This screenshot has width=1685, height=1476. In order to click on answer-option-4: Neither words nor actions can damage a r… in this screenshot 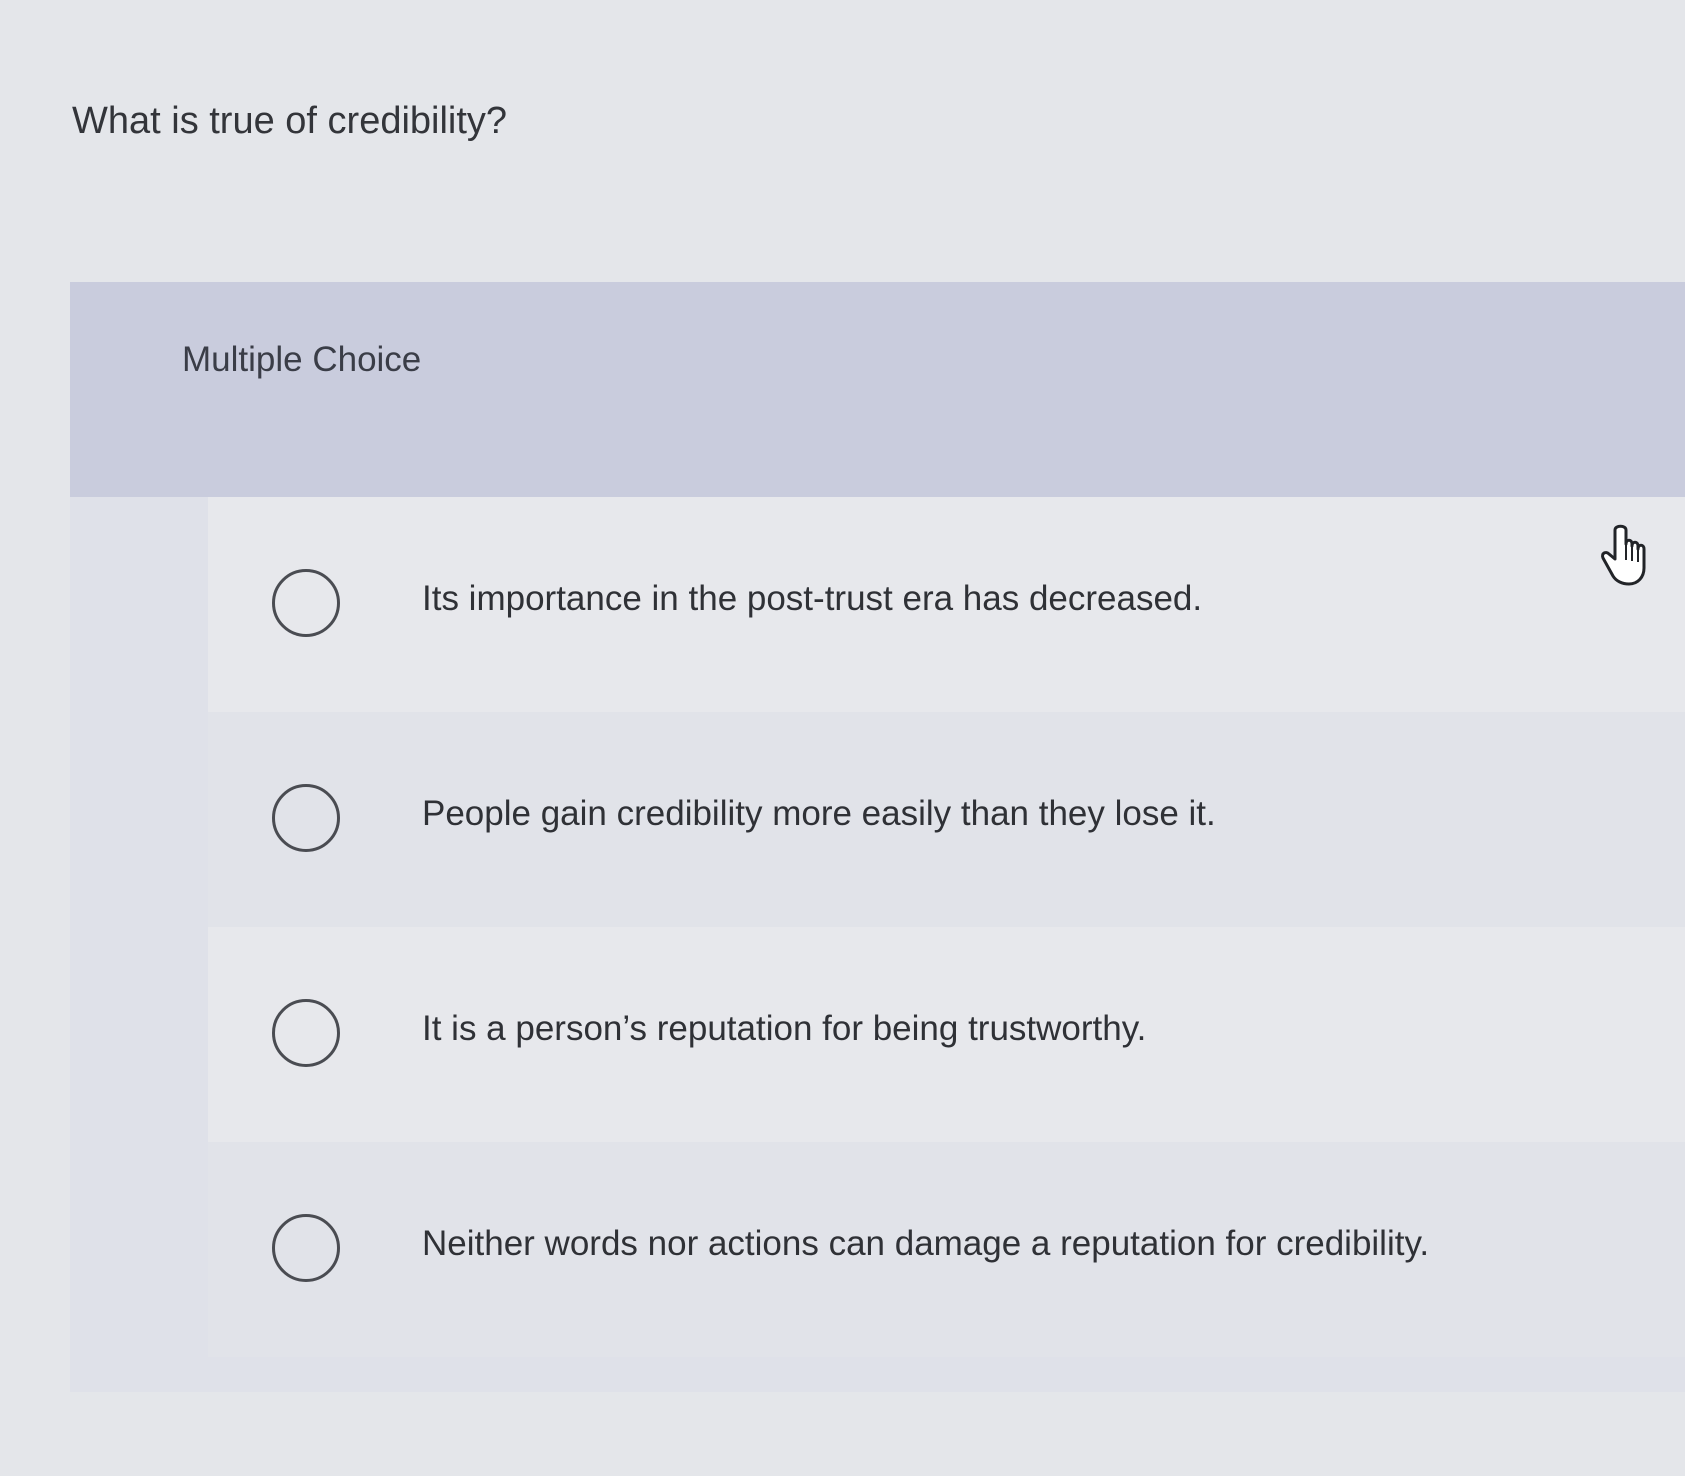, I will do `click(946, 1249)`.